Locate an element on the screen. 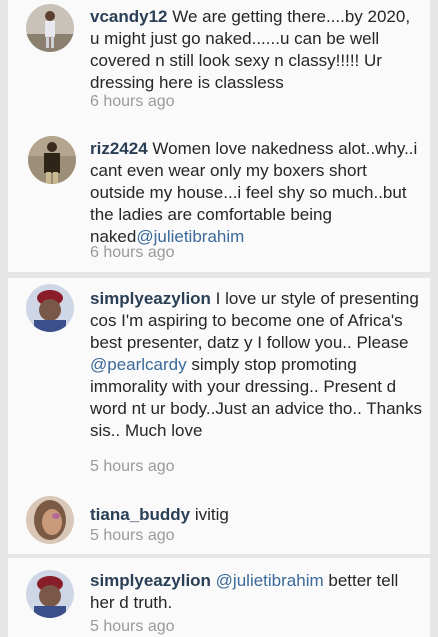 The height and width of the screenshot is (637, 438). comment-mention: @julietibrahim is located at coordinates (270, 580).